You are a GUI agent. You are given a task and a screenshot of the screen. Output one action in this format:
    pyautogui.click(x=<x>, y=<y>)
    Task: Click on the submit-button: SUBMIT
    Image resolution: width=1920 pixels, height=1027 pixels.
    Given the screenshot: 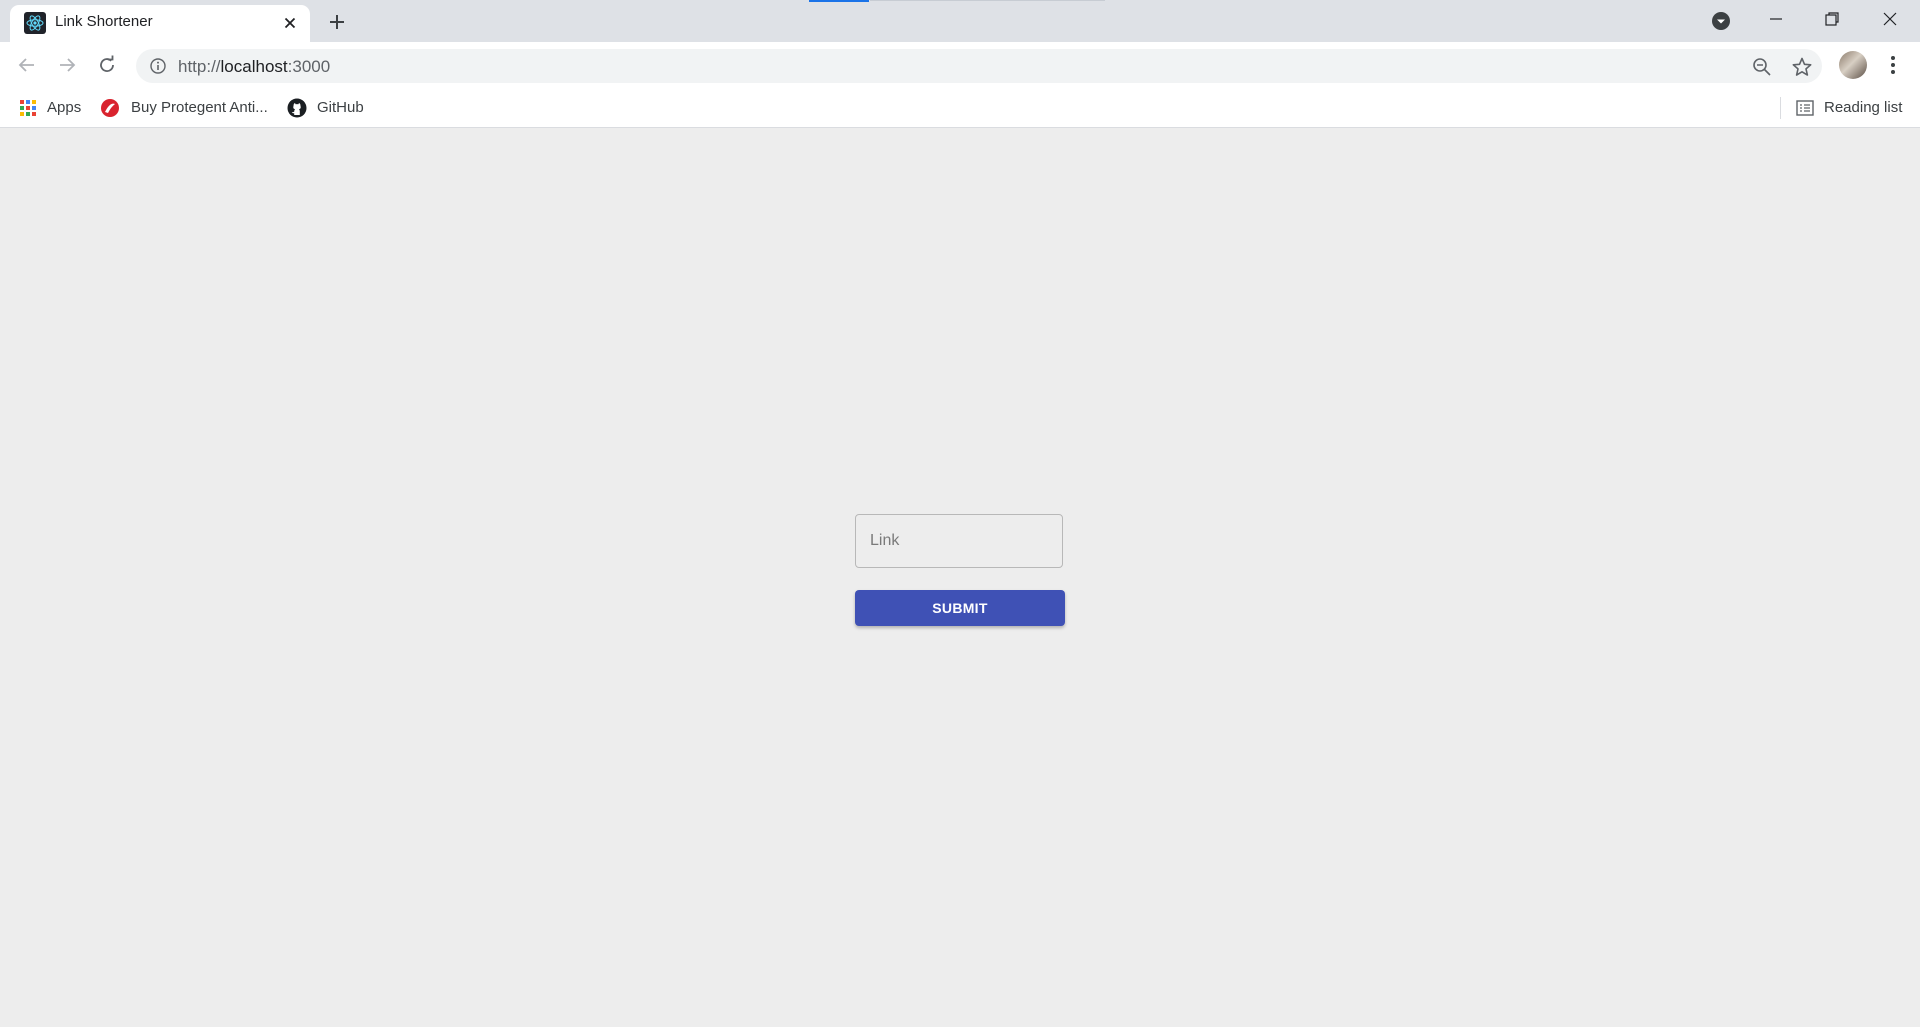 What is the action you would take?
    pyautogui.click(x=960, y=608)
    